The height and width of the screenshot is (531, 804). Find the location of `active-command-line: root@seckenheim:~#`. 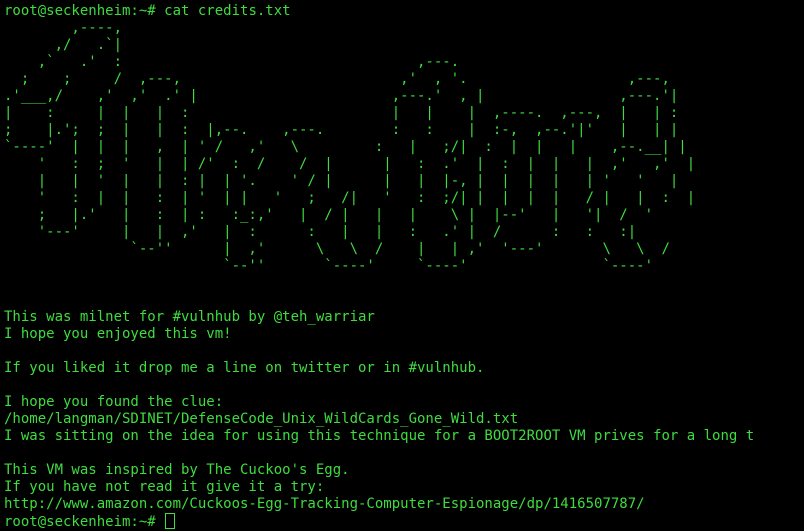

active-command-line: root@seckenheim:~# is located at coordinates (90, 522).